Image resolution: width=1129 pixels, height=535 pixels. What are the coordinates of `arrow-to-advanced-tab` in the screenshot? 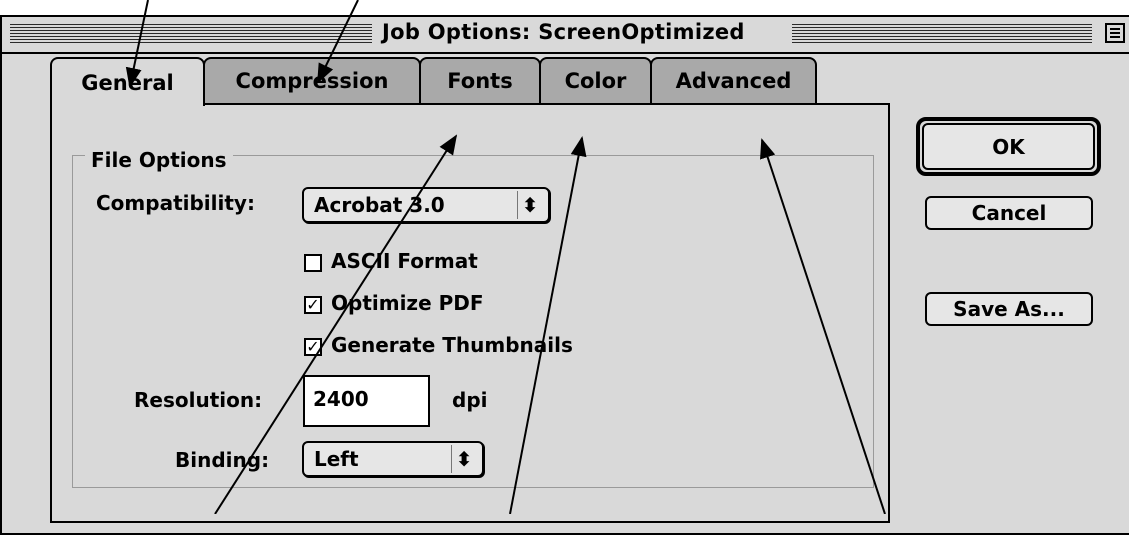 It's located at (823, 326).